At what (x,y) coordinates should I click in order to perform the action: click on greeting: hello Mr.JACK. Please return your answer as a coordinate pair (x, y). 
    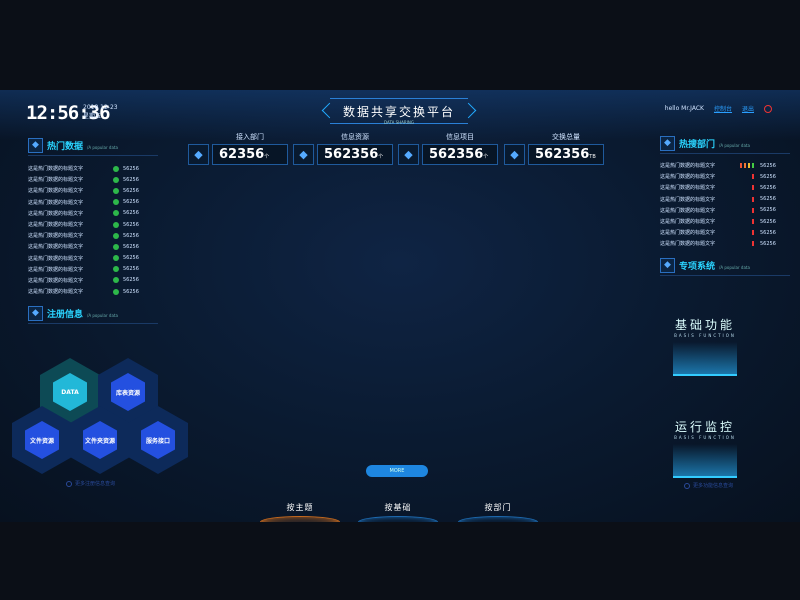
    Looking at the image, I should click on (684, 108).